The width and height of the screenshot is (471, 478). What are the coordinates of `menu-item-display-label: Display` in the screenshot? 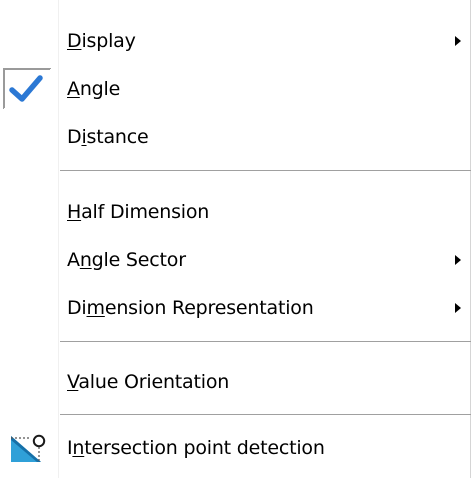 It's located at (101, 41).